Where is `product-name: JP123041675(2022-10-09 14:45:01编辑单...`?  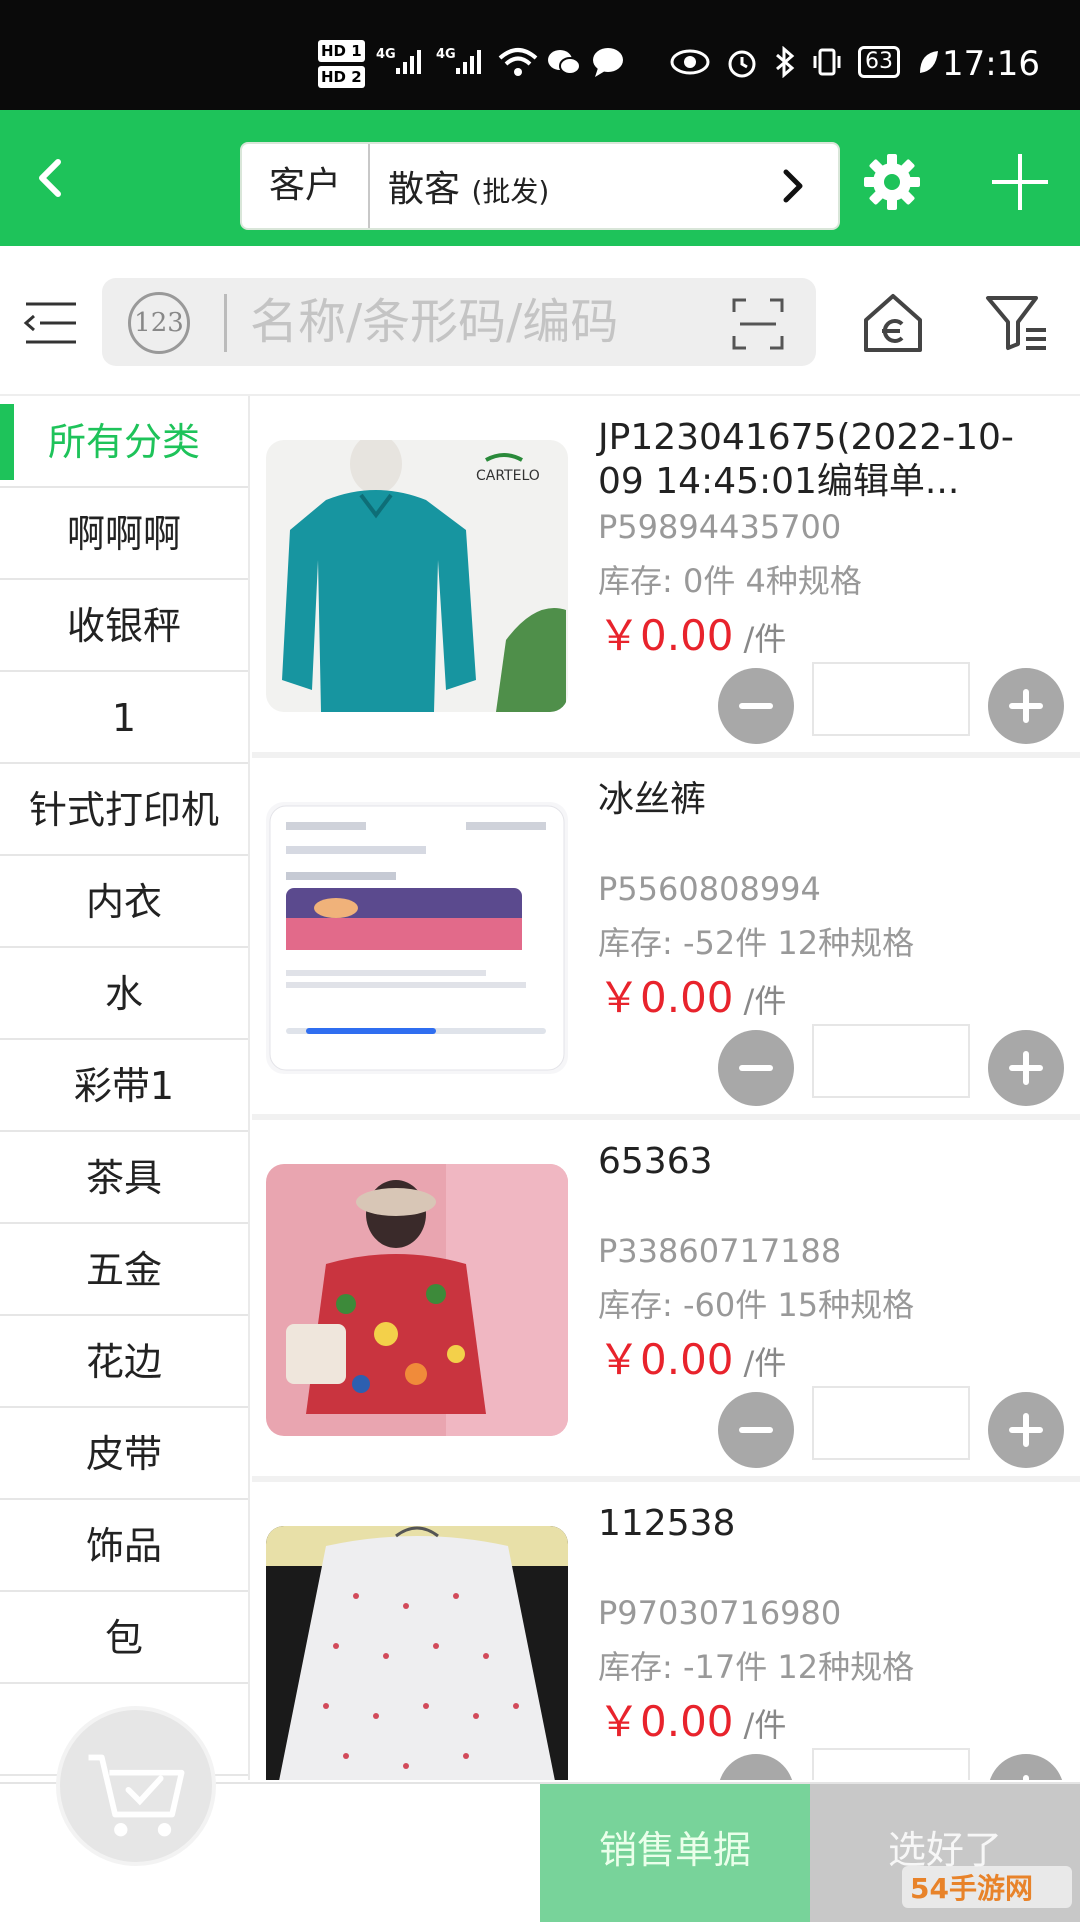
product-name: JP123041675(2022-10-09 14:45:01编辑单... is located at coordinates (828, 460).